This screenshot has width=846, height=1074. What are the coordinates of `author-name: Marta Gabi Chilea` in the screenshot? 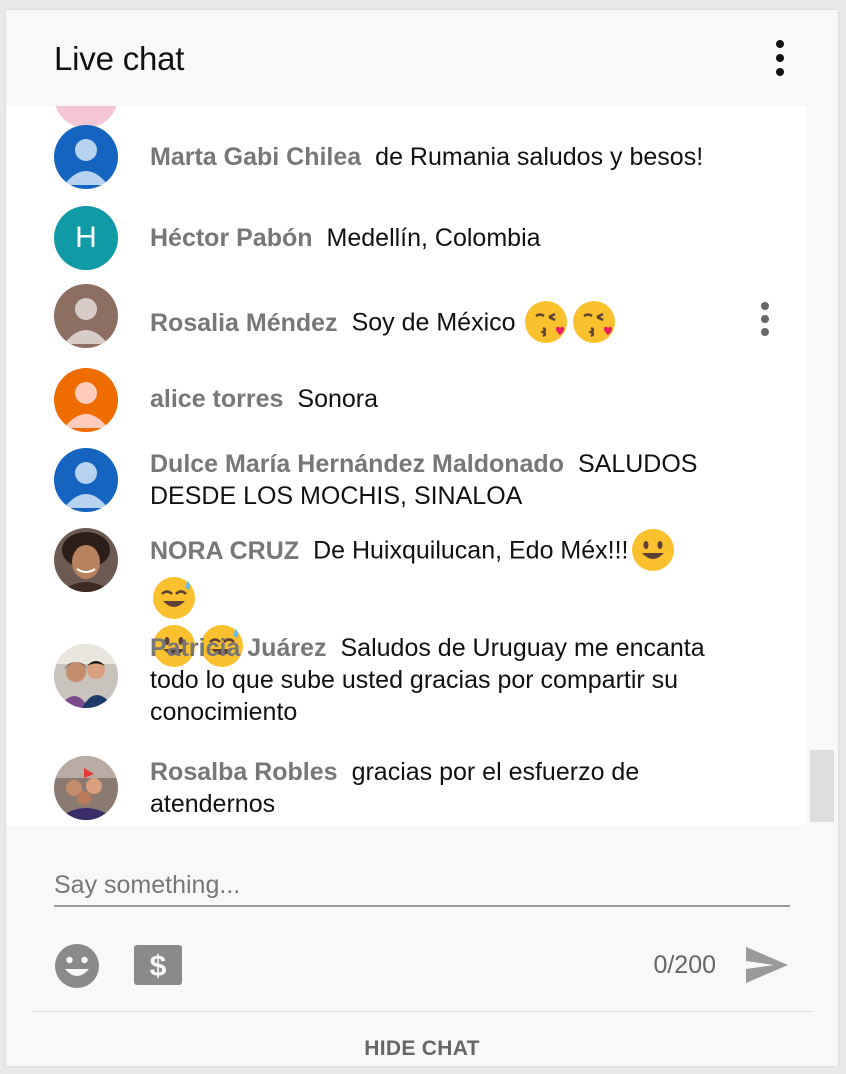 It's located at (255, 157).